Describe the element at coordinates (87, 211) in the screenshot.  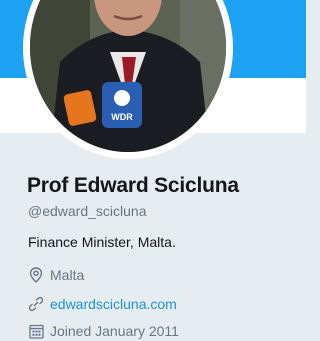
I see `profile-handle: @edward_scicluna` at that location.